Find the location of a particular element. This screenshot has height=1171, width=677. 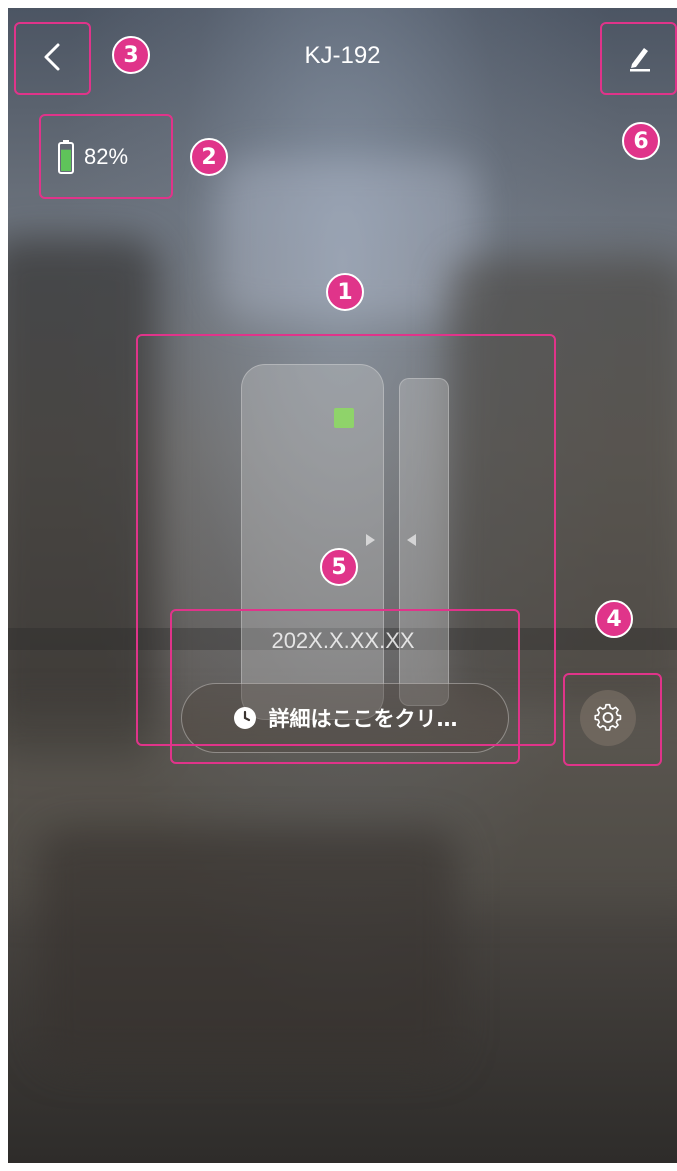

annotation-frame-battery is located at coordinates (106, 156).